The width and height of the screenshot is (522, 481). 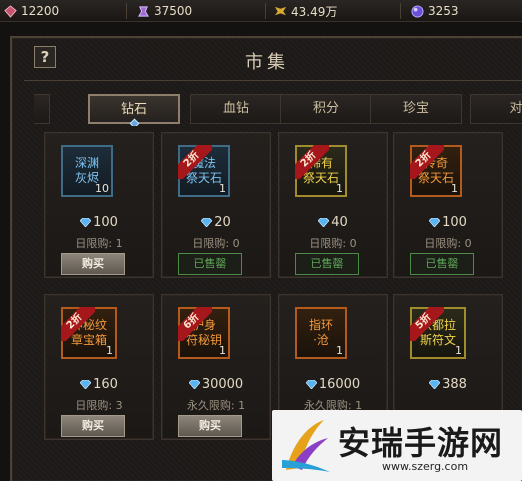 I want to click on resource-bar: 12200 37500 43.49万 3253, so click(x=261, y=11).